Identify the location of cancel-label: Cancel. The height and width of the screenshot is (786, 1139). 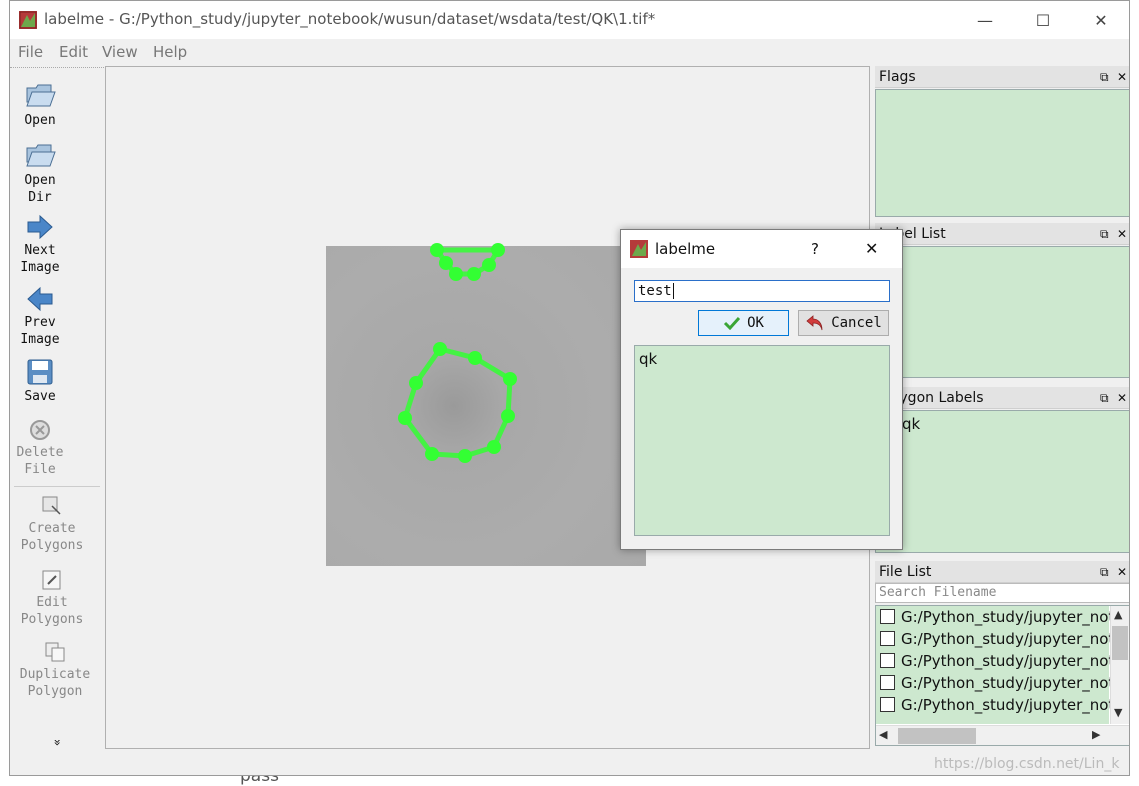
(856, 323).